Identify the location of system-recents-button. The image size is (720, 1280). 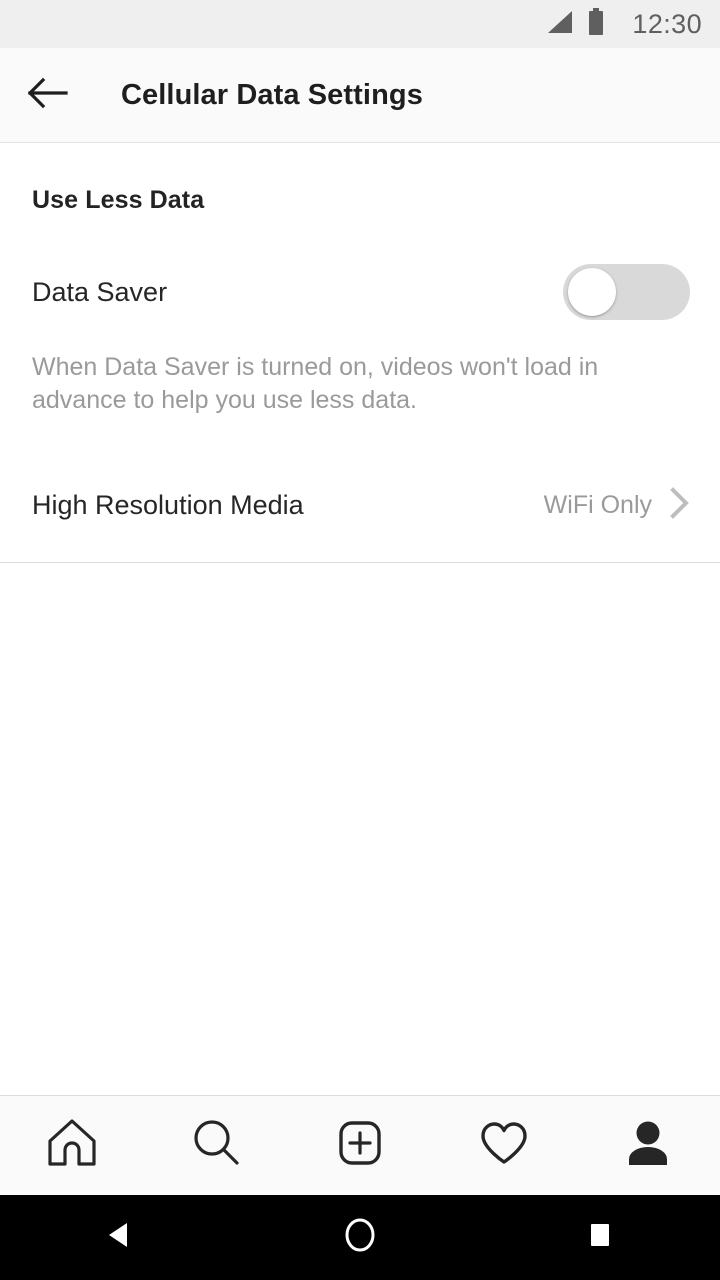
(600, 1237).